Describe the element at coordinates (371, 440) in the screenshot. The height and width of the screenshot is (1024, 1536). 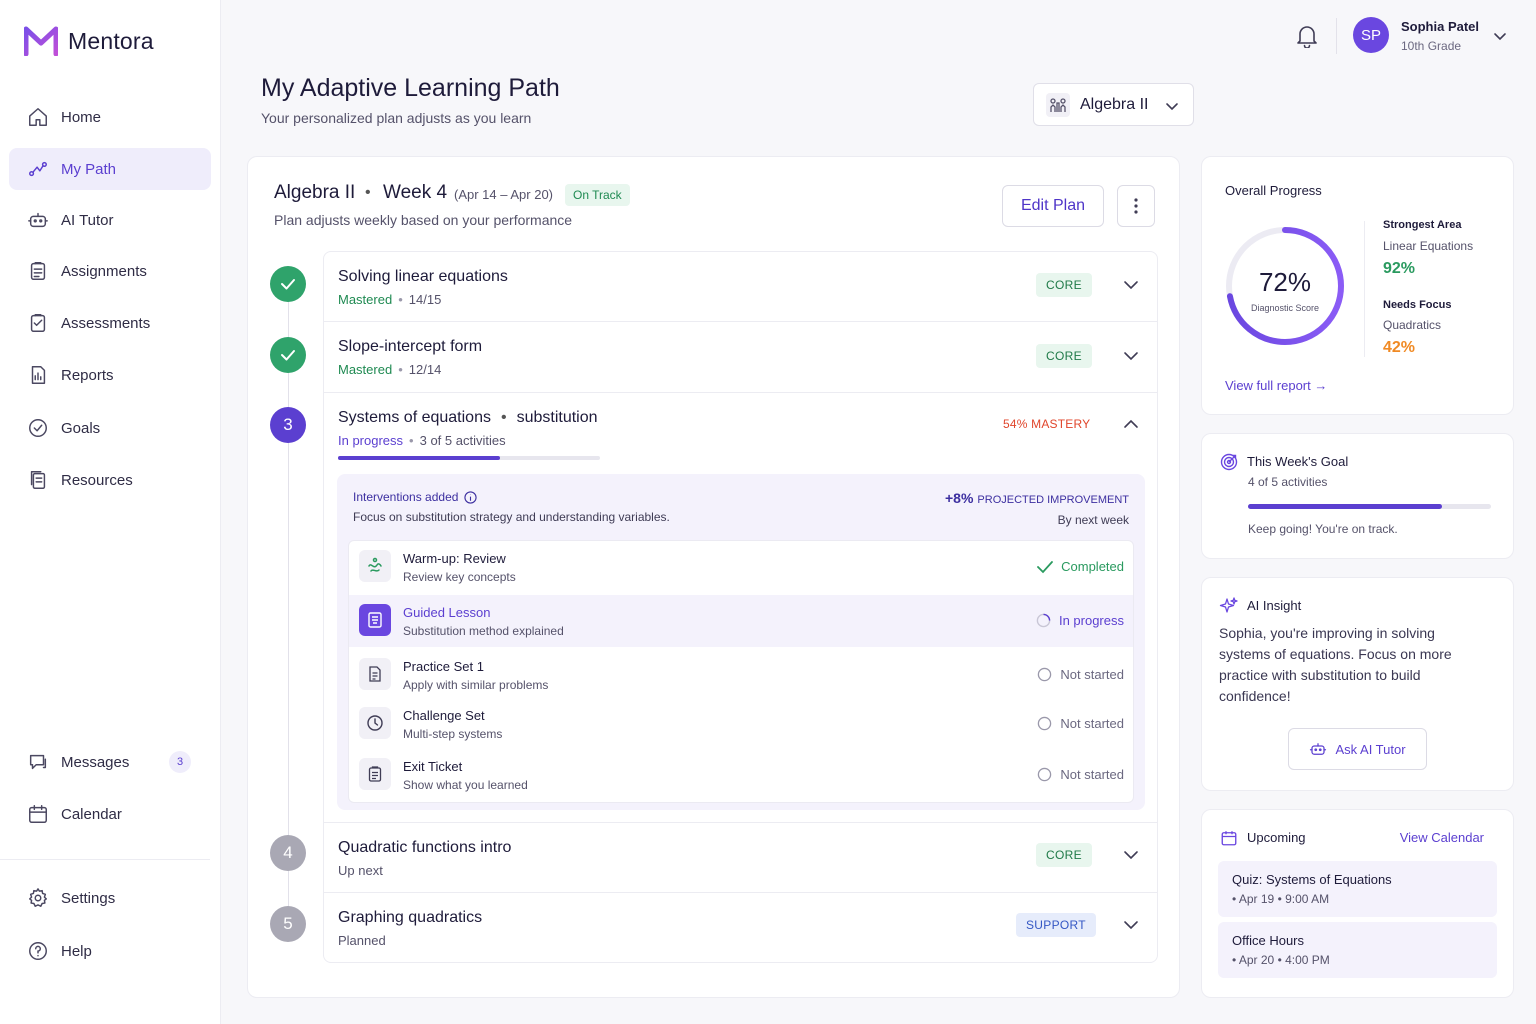
I see `topic-status-label: In progress` at that location.